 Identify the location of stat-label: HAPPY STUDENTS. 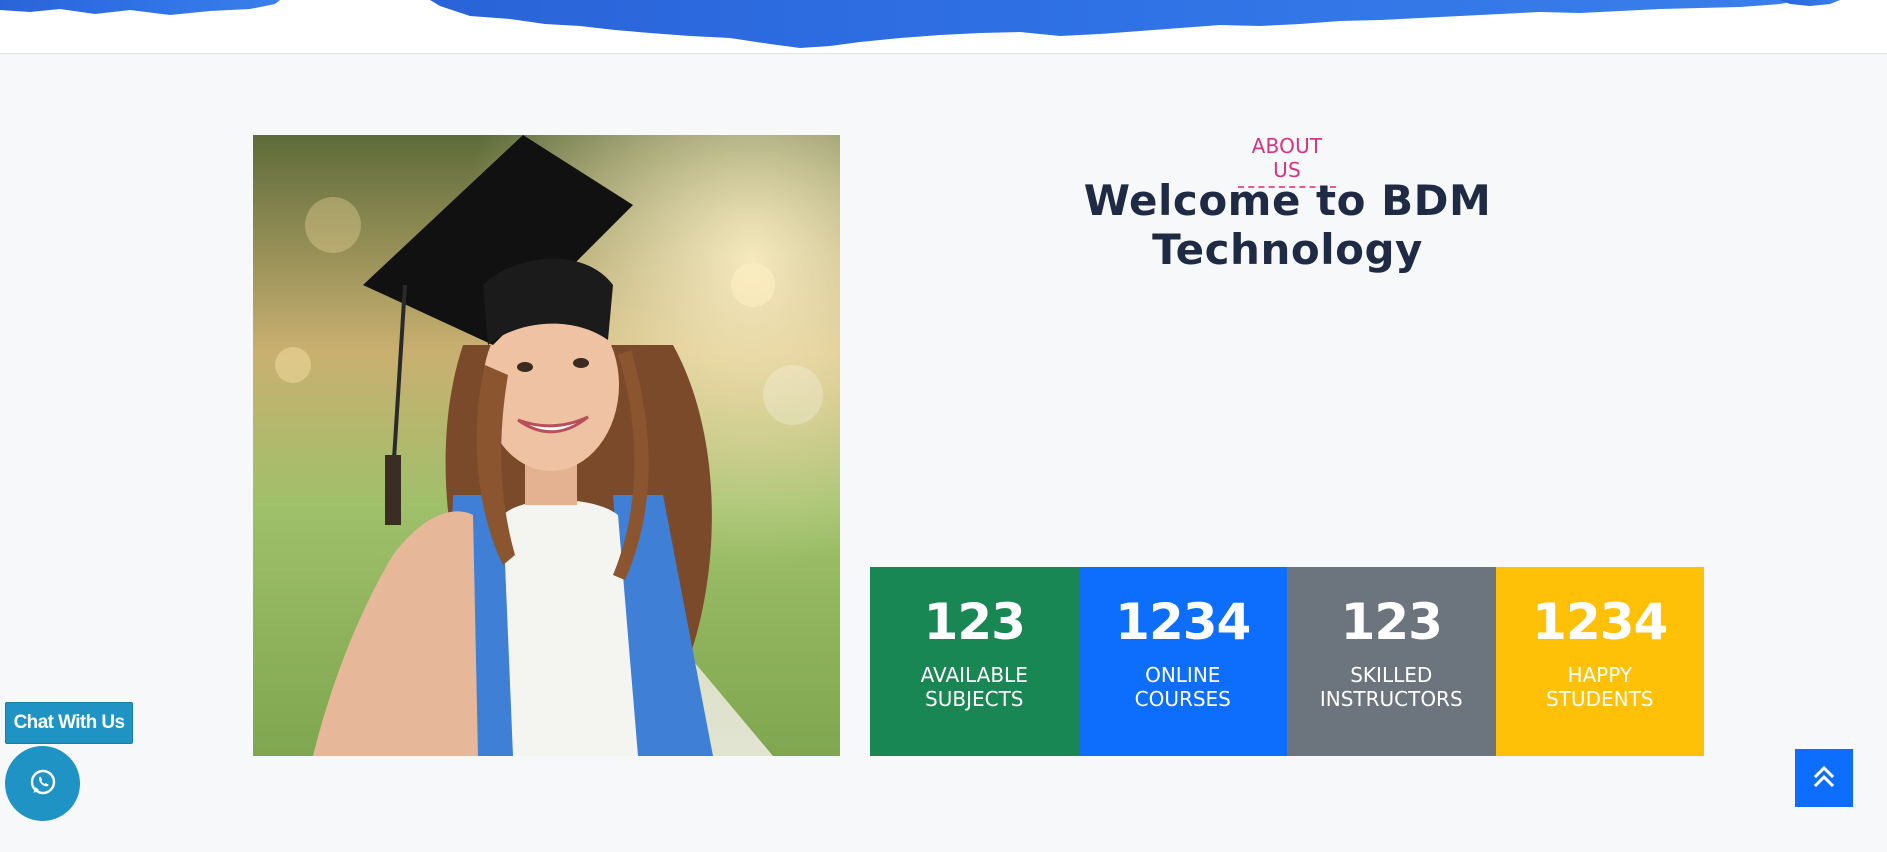
(1600, 687).